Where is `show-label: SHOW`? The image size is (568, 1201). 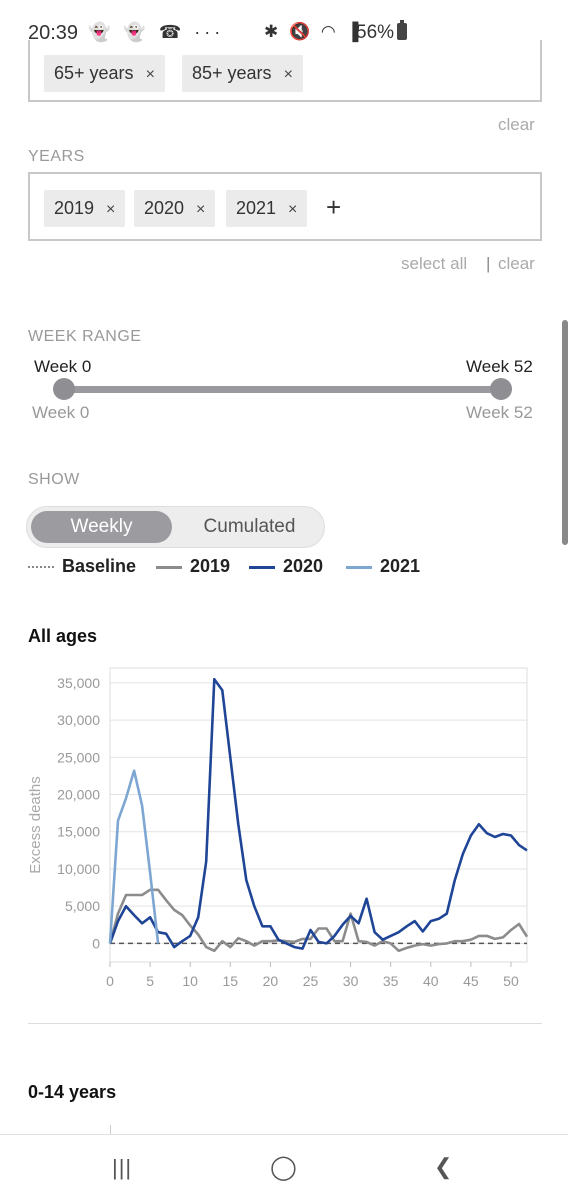 show-label: SHOW is located at coordinates (54, 479).